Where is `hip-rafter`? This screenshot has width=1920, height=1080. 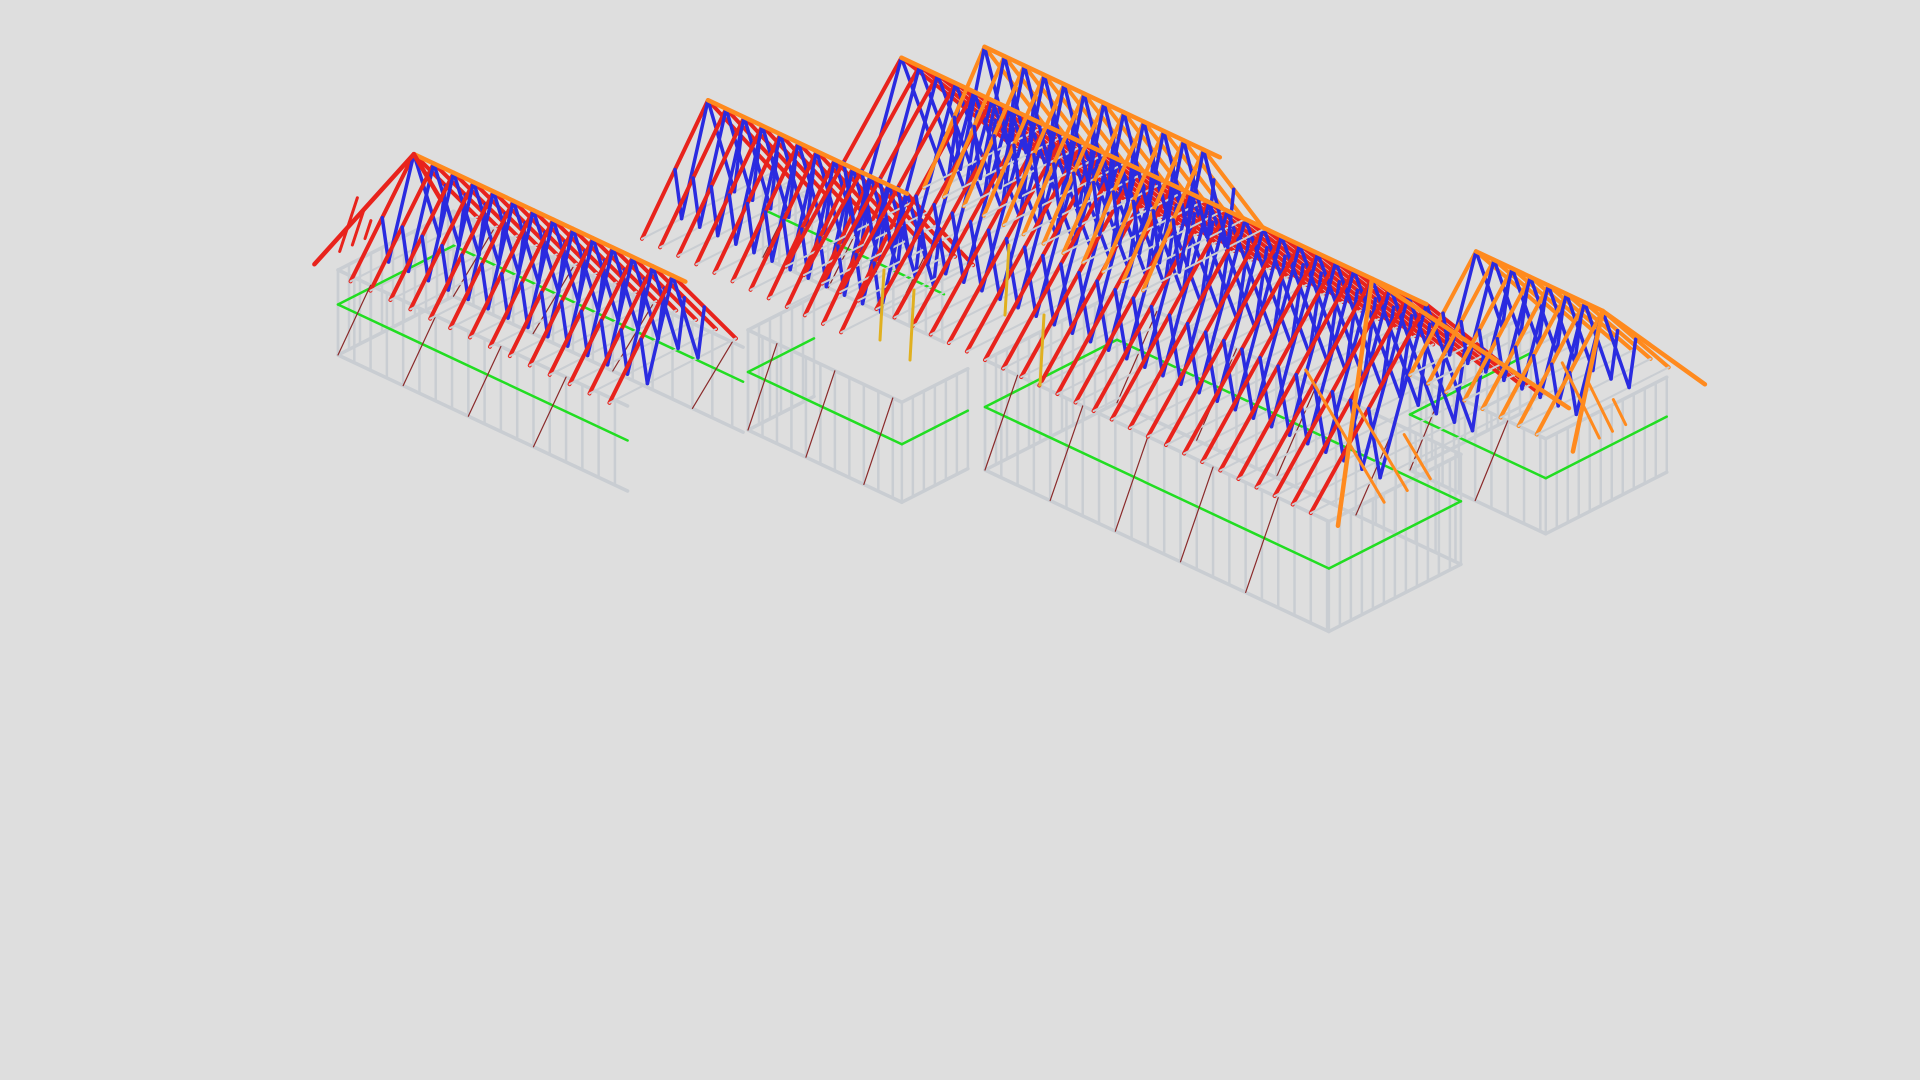 hip-rafter is located at coordinates (1654, 347).